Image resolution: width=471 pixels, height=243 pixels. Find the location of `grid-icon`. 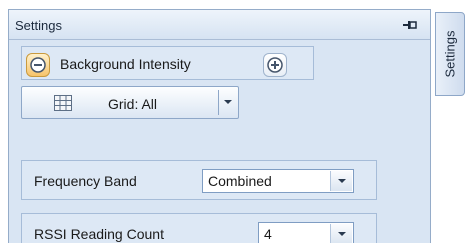

grid-icon is located at coordinates (63, 104).